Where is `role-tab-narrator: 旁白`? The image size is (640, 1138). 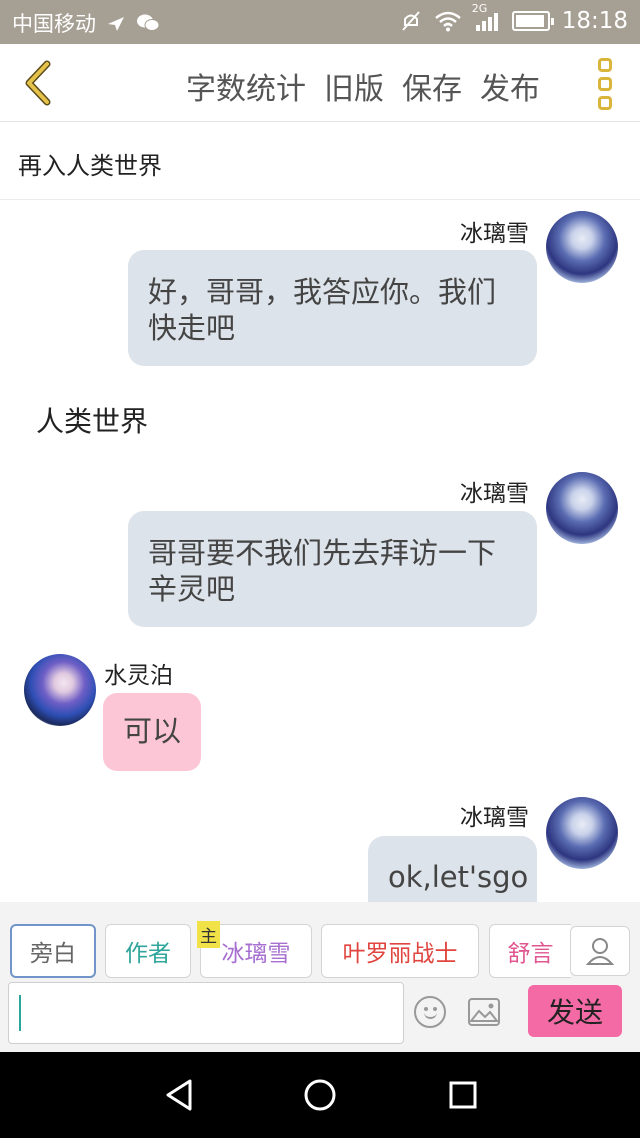 role-tab-narrator: 旁白 is located at coordinates (53, 951).